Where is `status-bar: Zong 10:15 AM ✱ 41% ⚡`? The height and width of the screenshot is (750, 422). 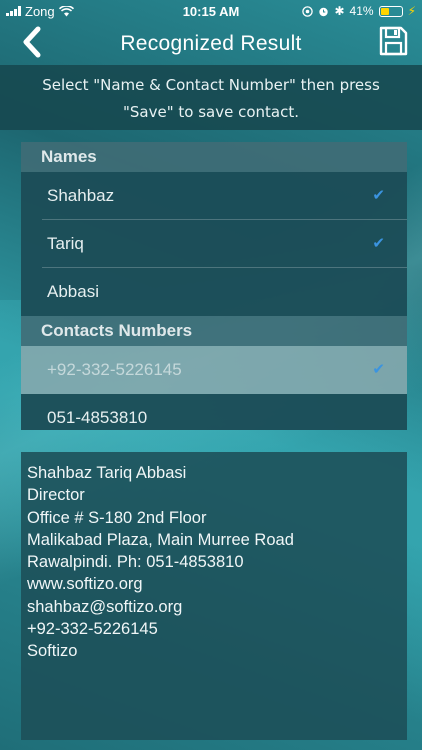
status-bar: Zong 10:15 AM ✱ 41% ⚡ is located at coordinates (211, 11).